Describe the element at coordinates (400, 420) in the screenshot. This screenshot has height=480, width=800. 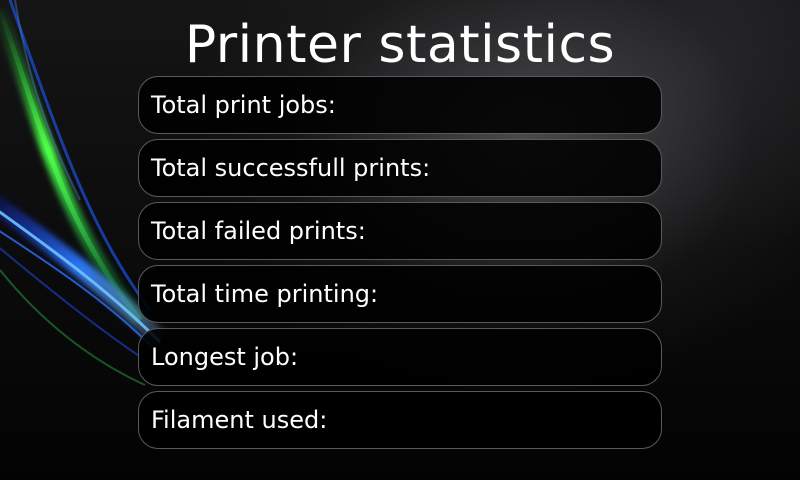
I see `stat-row-filament-used: Filament used:` at that location.